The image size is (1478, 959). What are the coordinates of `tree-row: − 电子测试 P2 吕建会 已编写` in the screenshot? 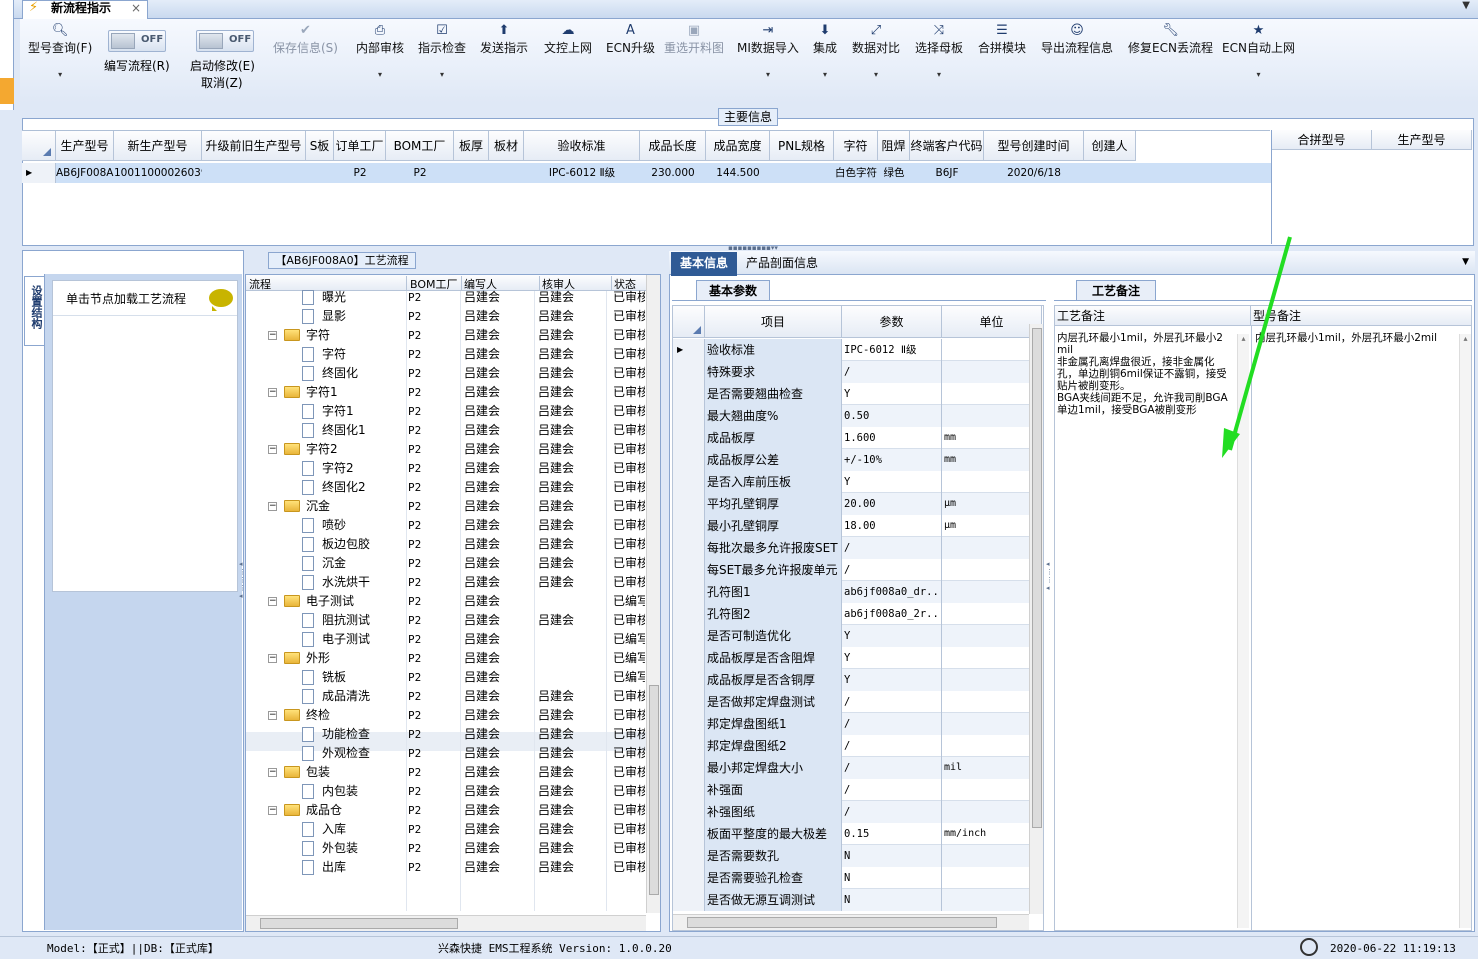 It's located at (446, 601).